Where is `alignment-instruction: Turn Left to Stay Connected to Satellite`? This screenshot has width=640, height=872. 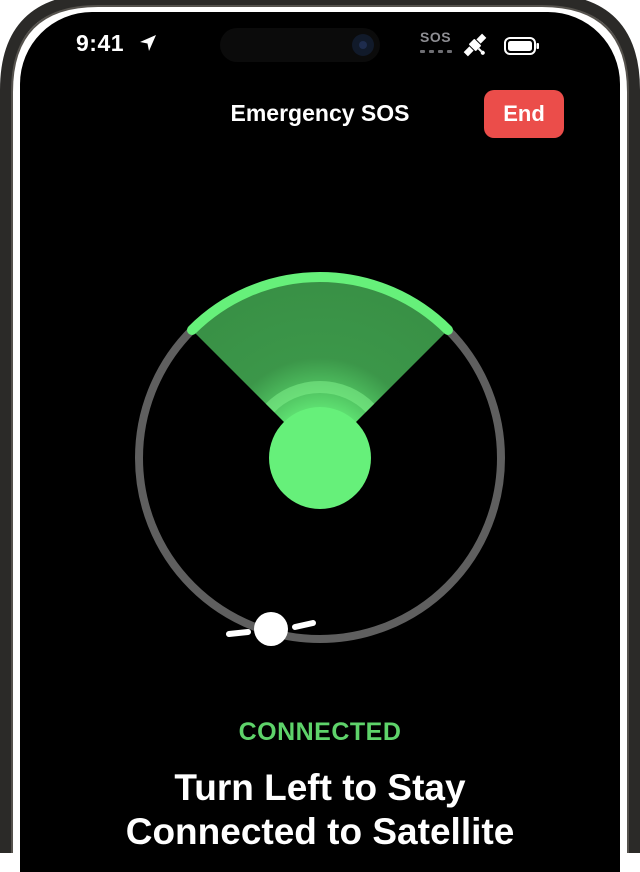
alignment-instruction: Turn Left to Stay Connected to Satellite is located at coordinates (320, 810).